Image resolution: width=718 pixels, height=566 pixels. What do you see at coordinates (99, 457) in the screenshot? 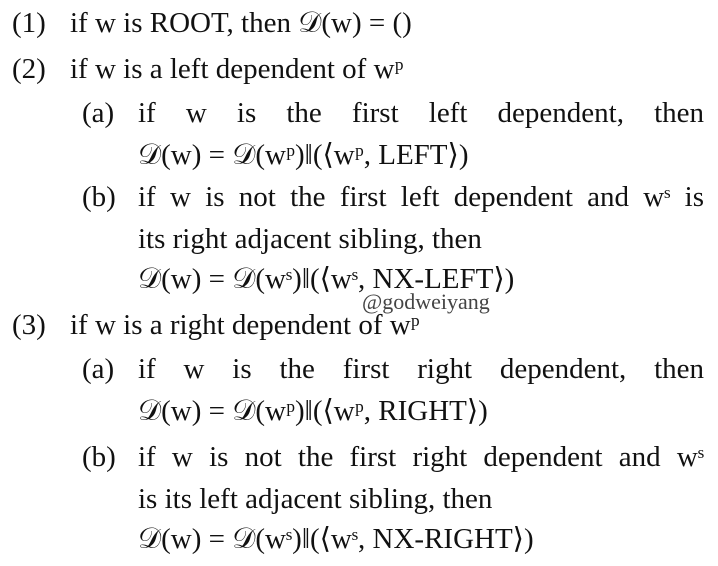
I see `rule-3b-label: (b)` at bounding box center [99, 457].